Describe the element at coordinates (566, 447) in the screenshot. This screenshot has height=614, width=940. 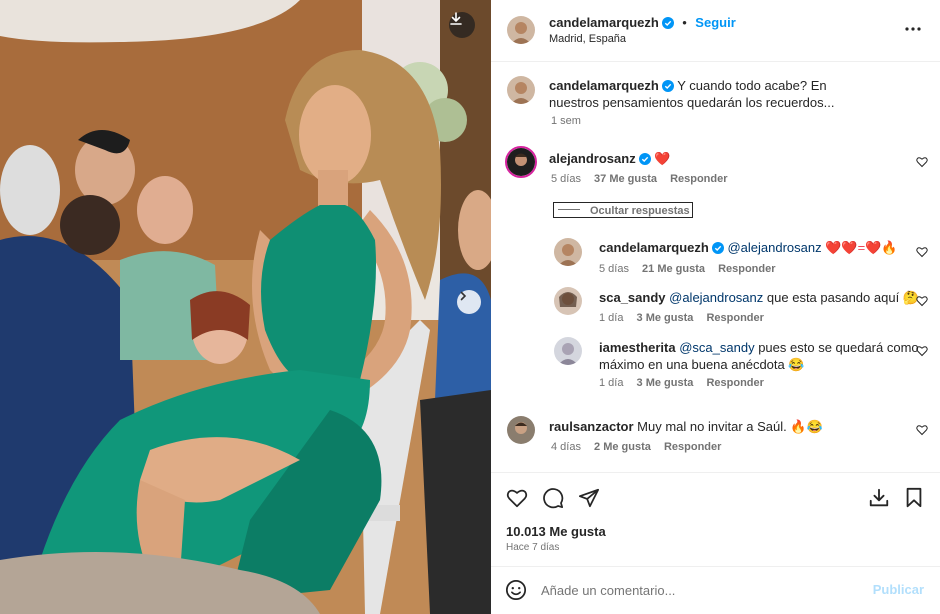
I see `comment-time: 4 días` at that location.